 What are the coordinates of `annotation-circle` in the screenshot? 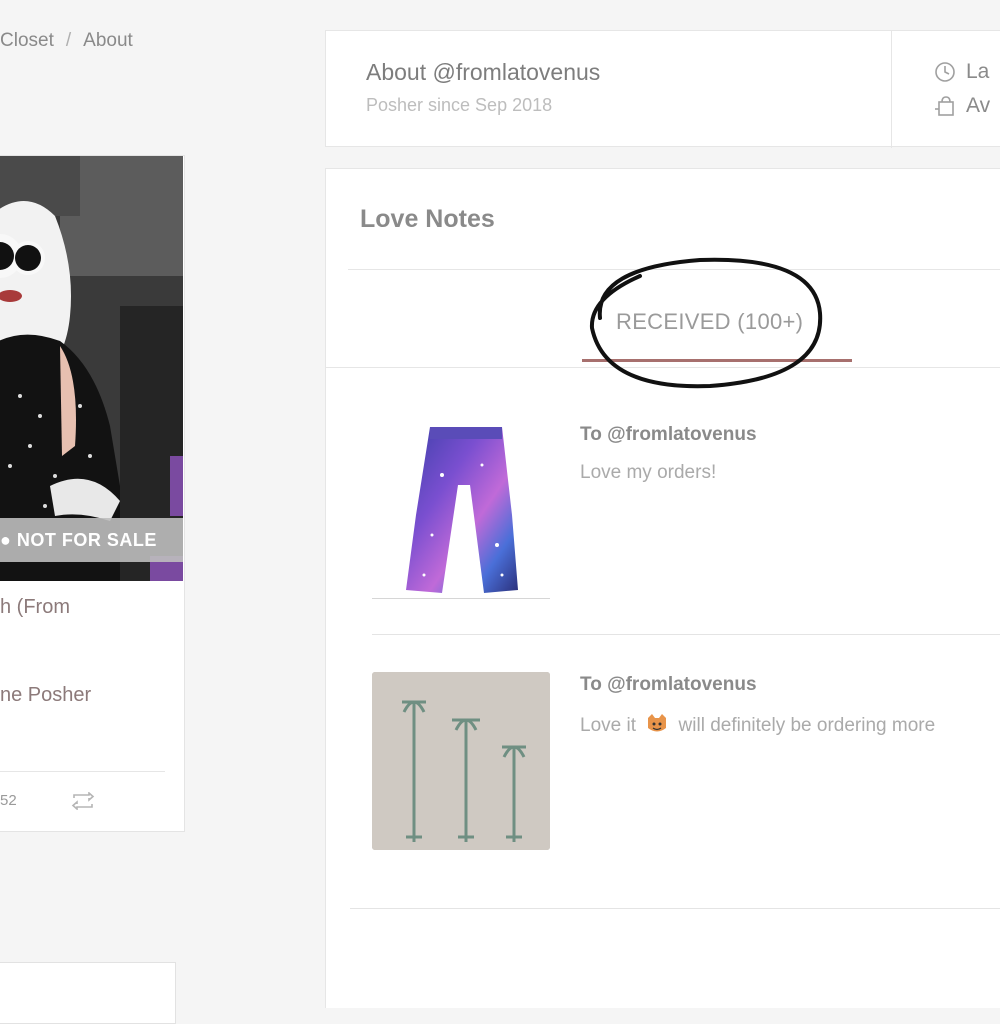 It's located at (706, 323).